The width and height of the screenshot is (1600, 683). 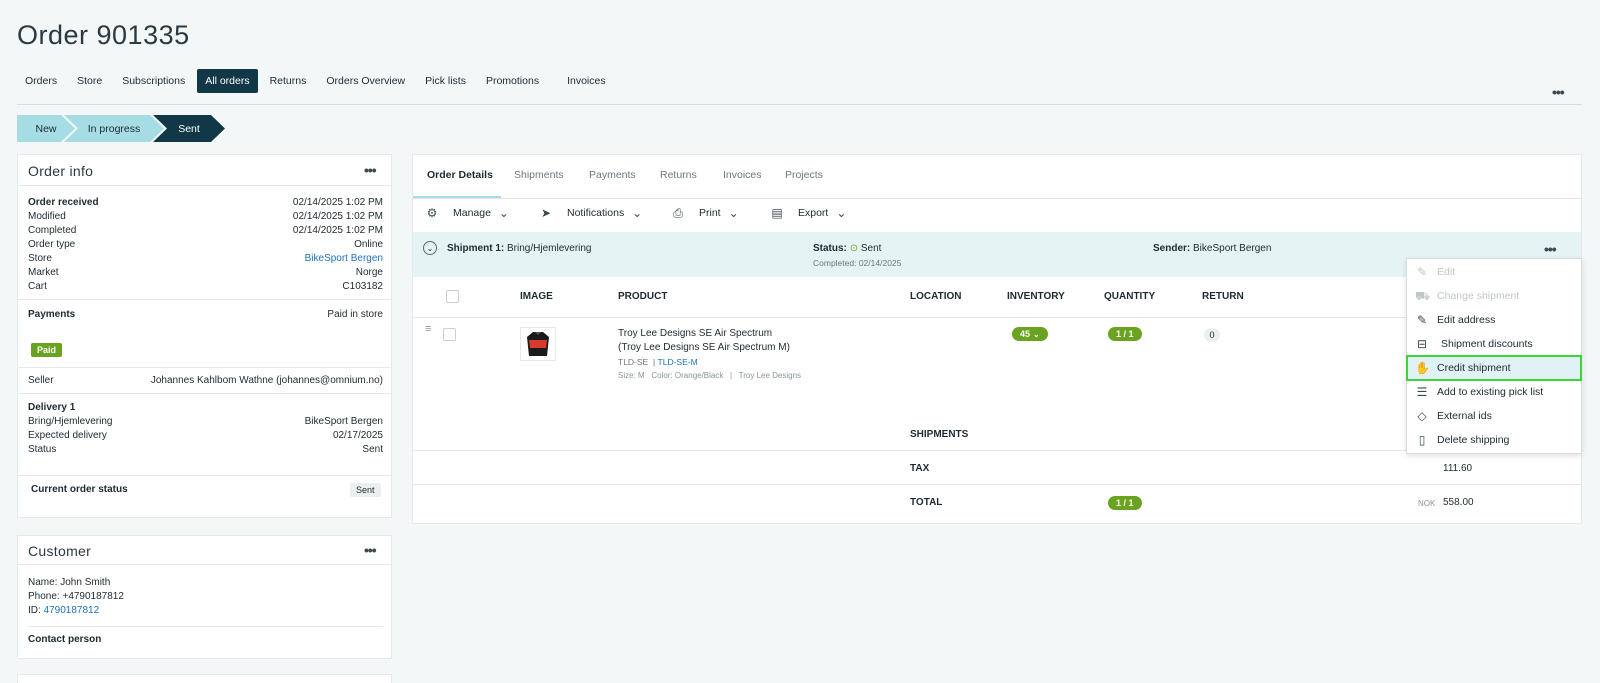 I want to click on menu-item-credit-shipment: ✋ Credit shipment, so click(x=1494, y=368).